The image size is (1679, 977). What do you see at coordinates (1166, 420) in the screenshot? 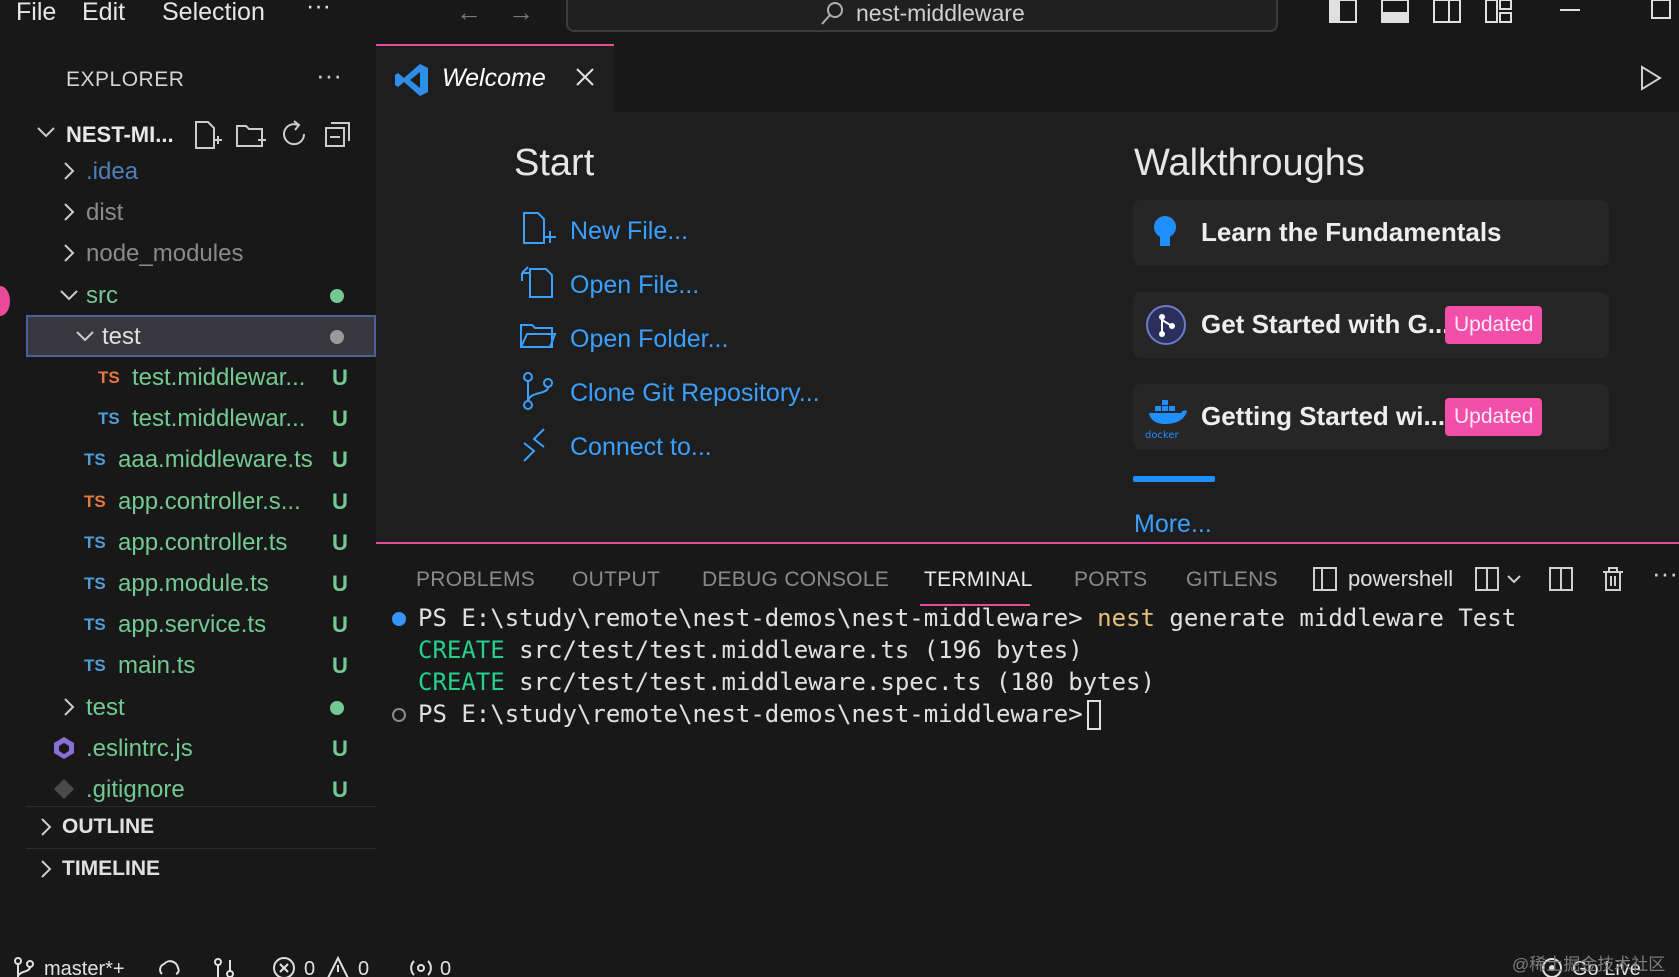
I see `docker-icon: docker` at bounding box center [1166, 420].